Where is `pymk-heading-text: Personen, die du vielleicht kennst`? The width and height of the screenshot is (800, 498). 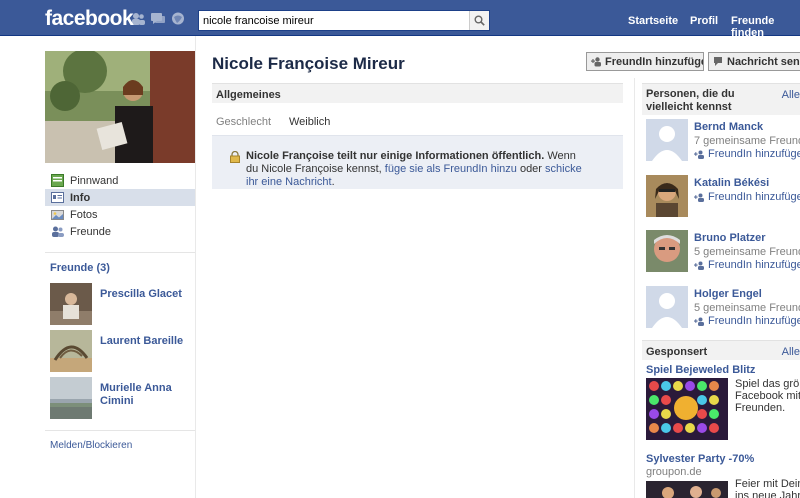
pymk-heading-text: Personen, die du vielleicht kennst is located at coordinates (690, 100).